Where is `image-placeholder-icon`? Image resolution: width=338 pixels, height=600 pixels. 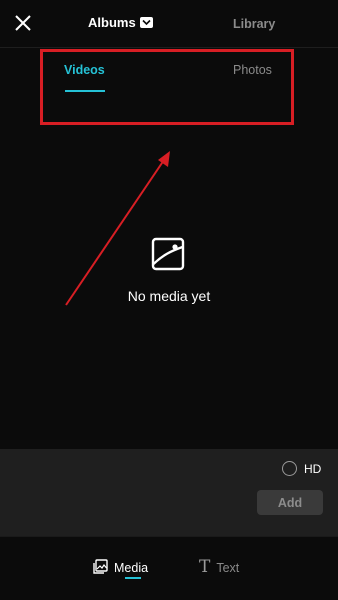 image-placeholder-icon is located at coordinates (168, 254).